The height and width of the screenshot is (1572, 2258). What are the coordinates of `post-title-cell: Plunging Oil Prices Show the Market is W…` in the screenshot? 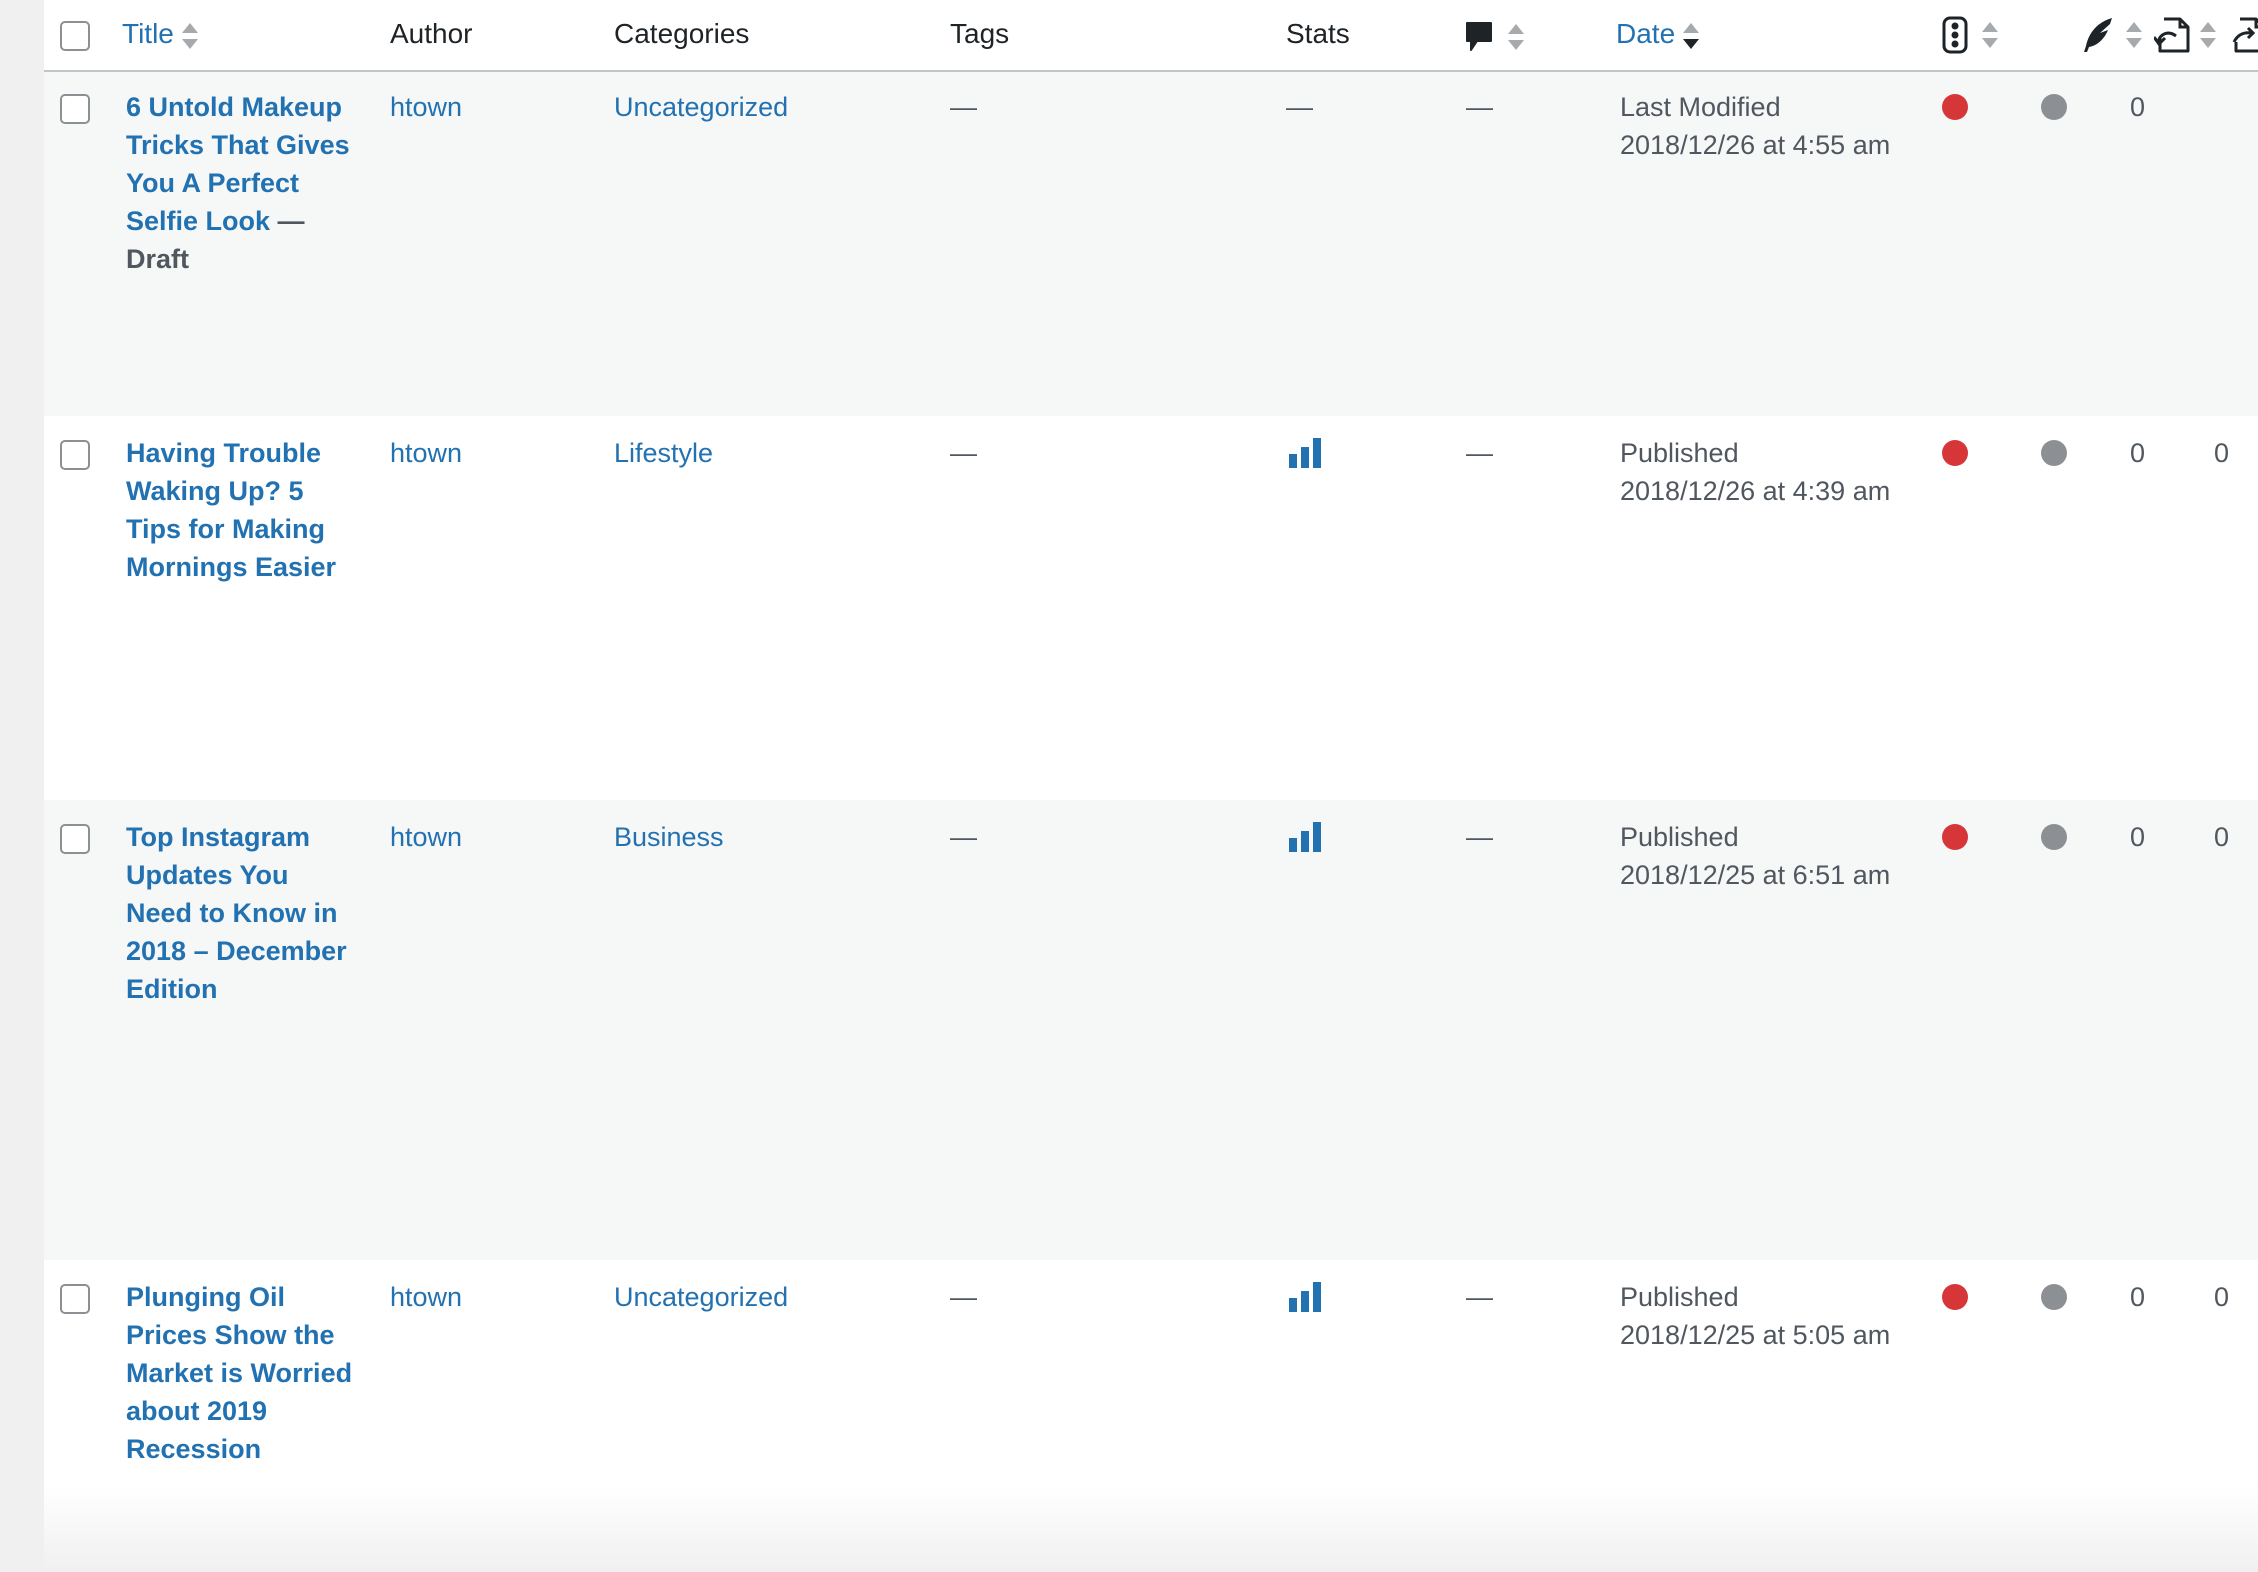 It's located at (241, 1373).